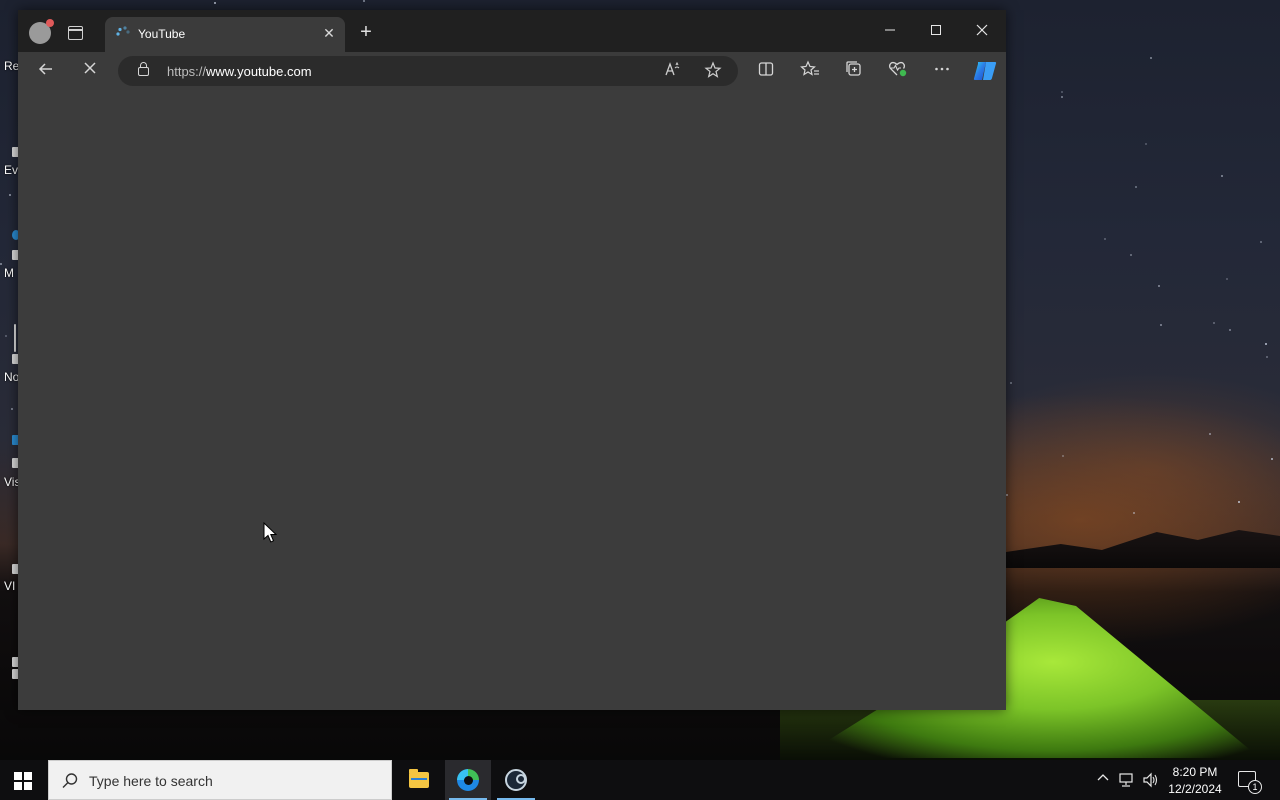  I want to click on taskbar-file-explorer, so click(419, 780).